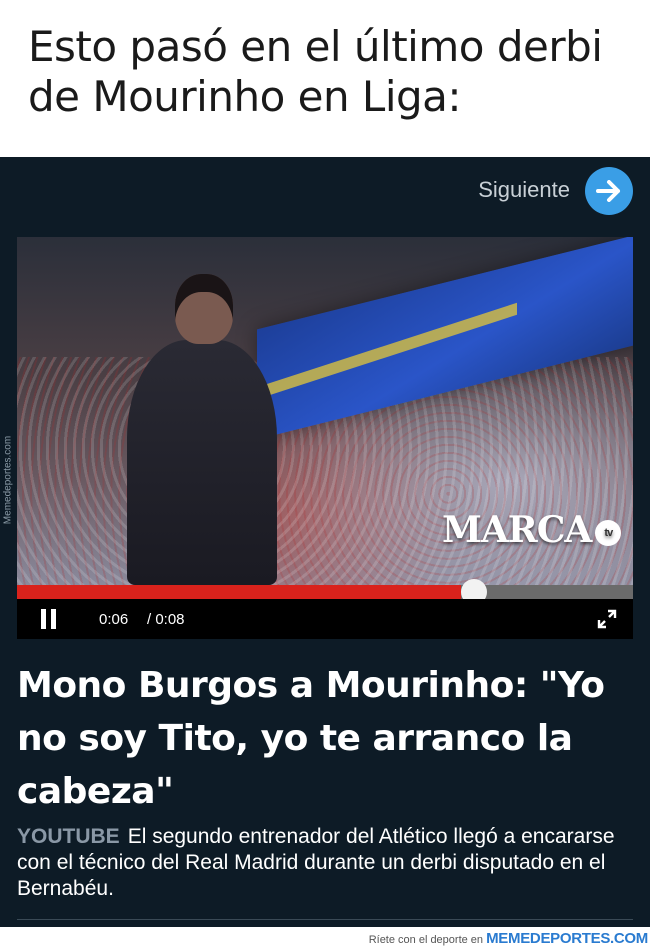 Image resolution: width=650 pixels, height=948 pixels. I want to click on side-watermark: Memedeportes.com, so click(9, 480).